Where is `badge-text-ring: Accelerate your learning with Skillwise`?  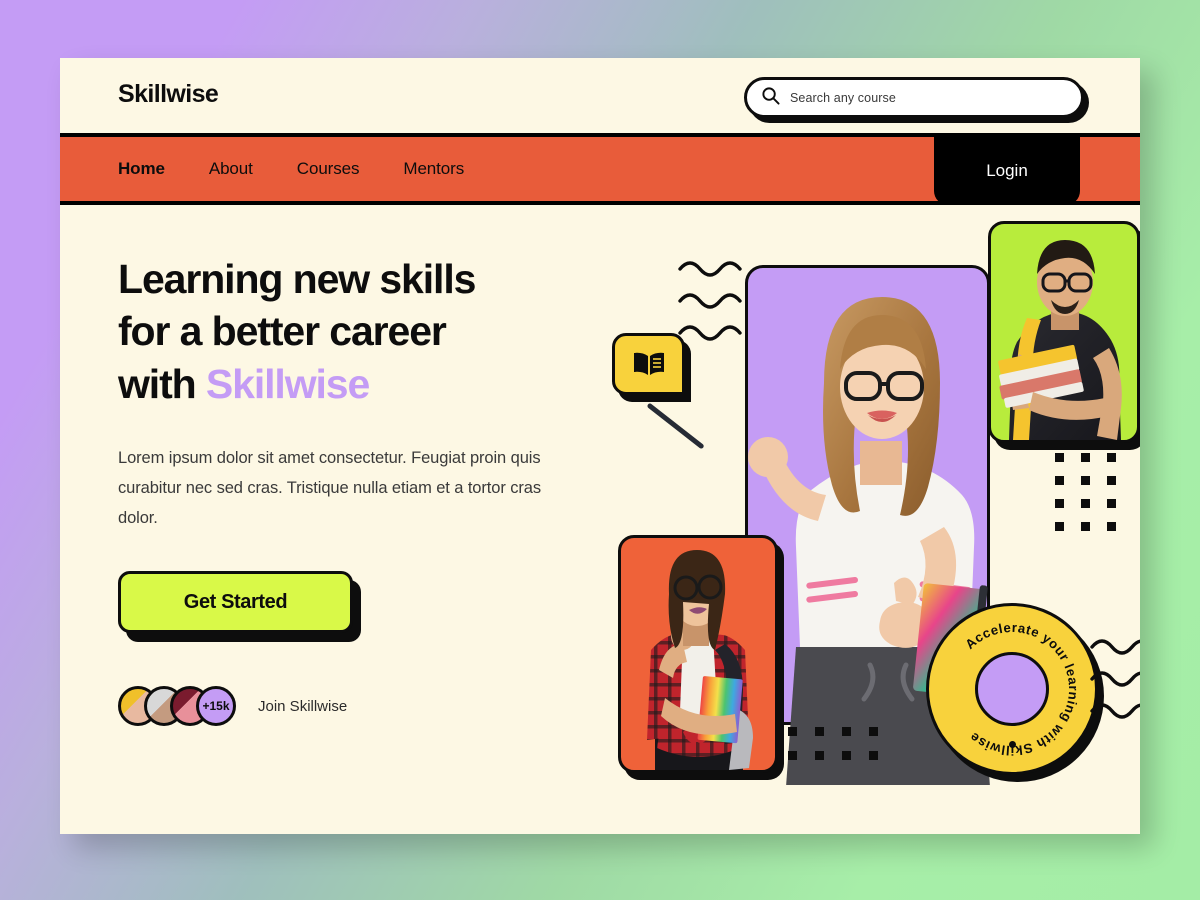 badge-text-ring: Accelerate your learning with Skillwise is located at coordinates (1021, 689).